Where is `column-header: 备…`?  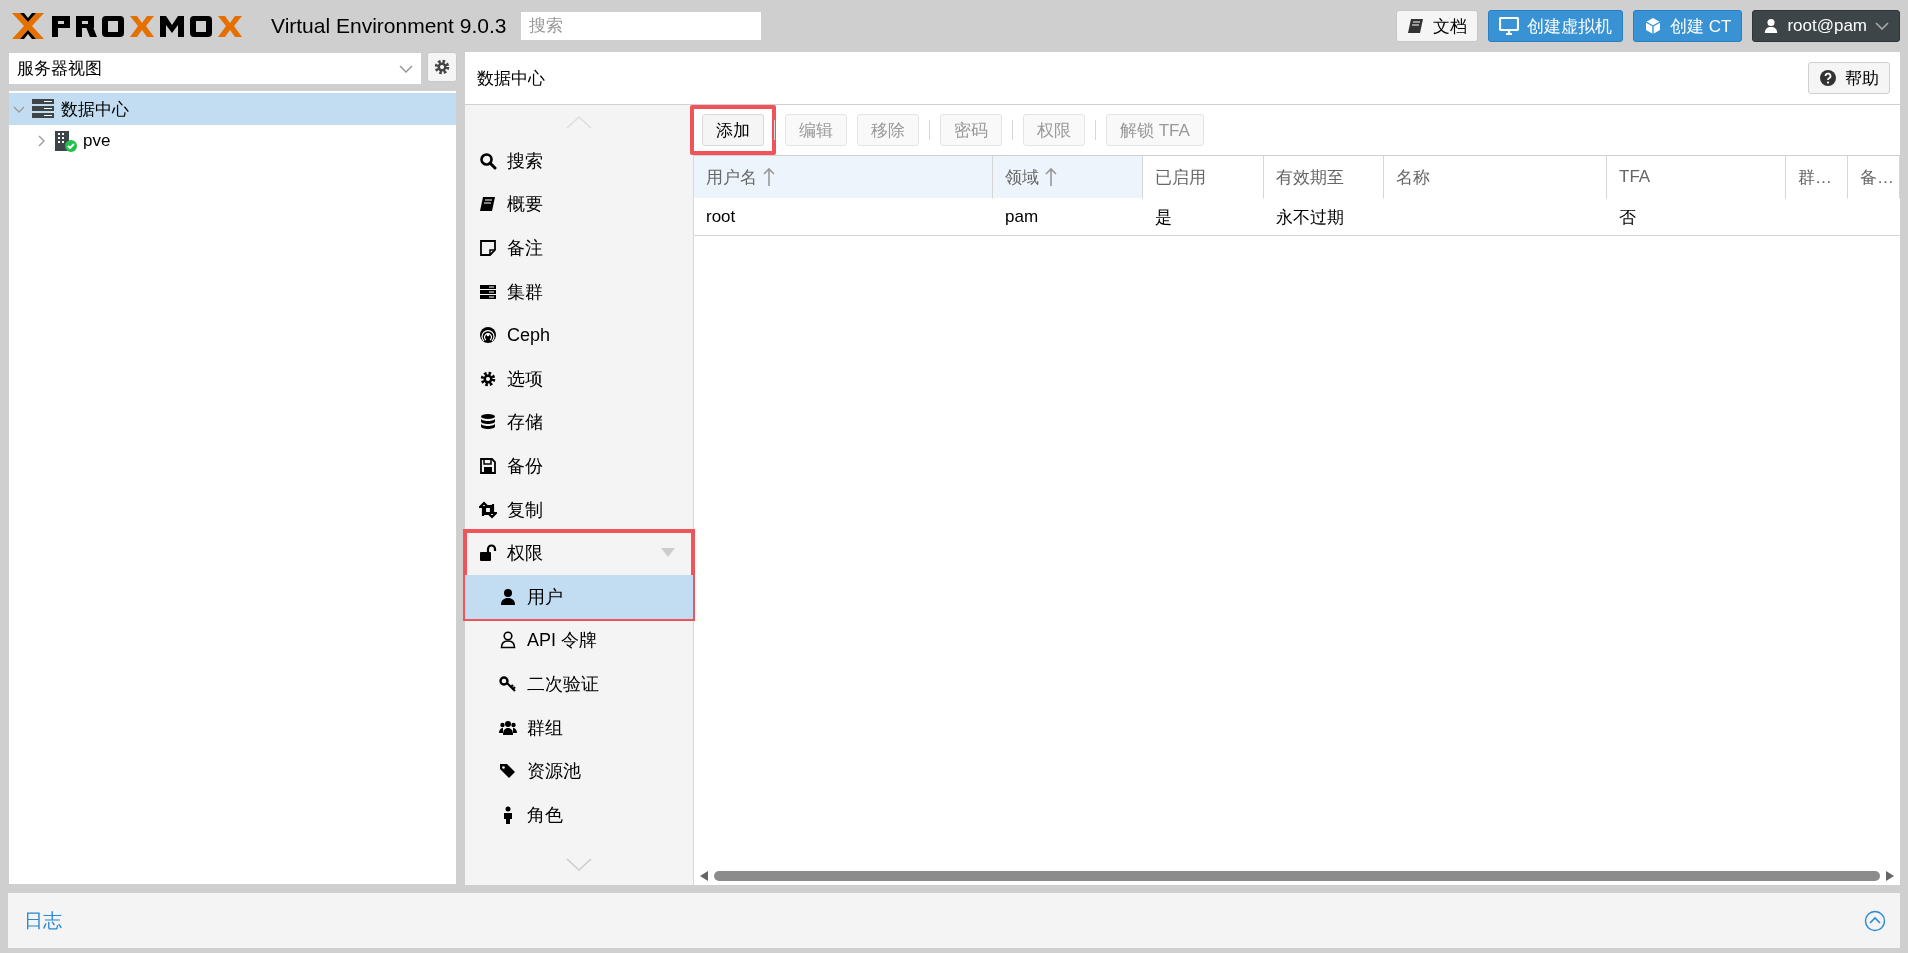
column-header: 备… is located at coordinates (1874, 177).